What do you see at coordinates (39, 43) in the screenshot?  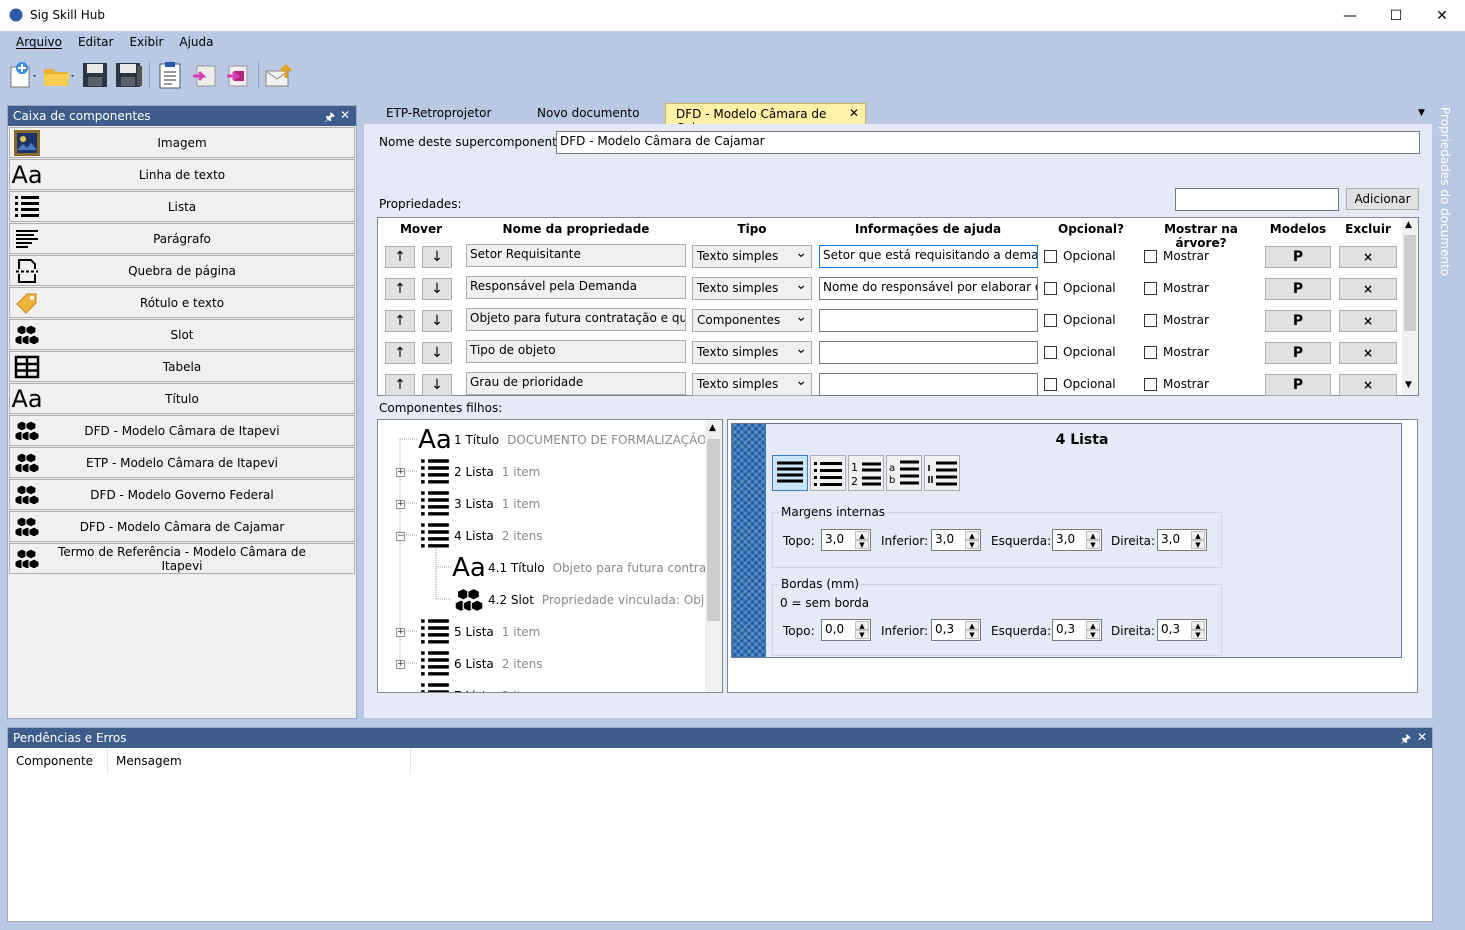 I see `menu-arquivo: Arquivo` at bounding box center [39, 43].